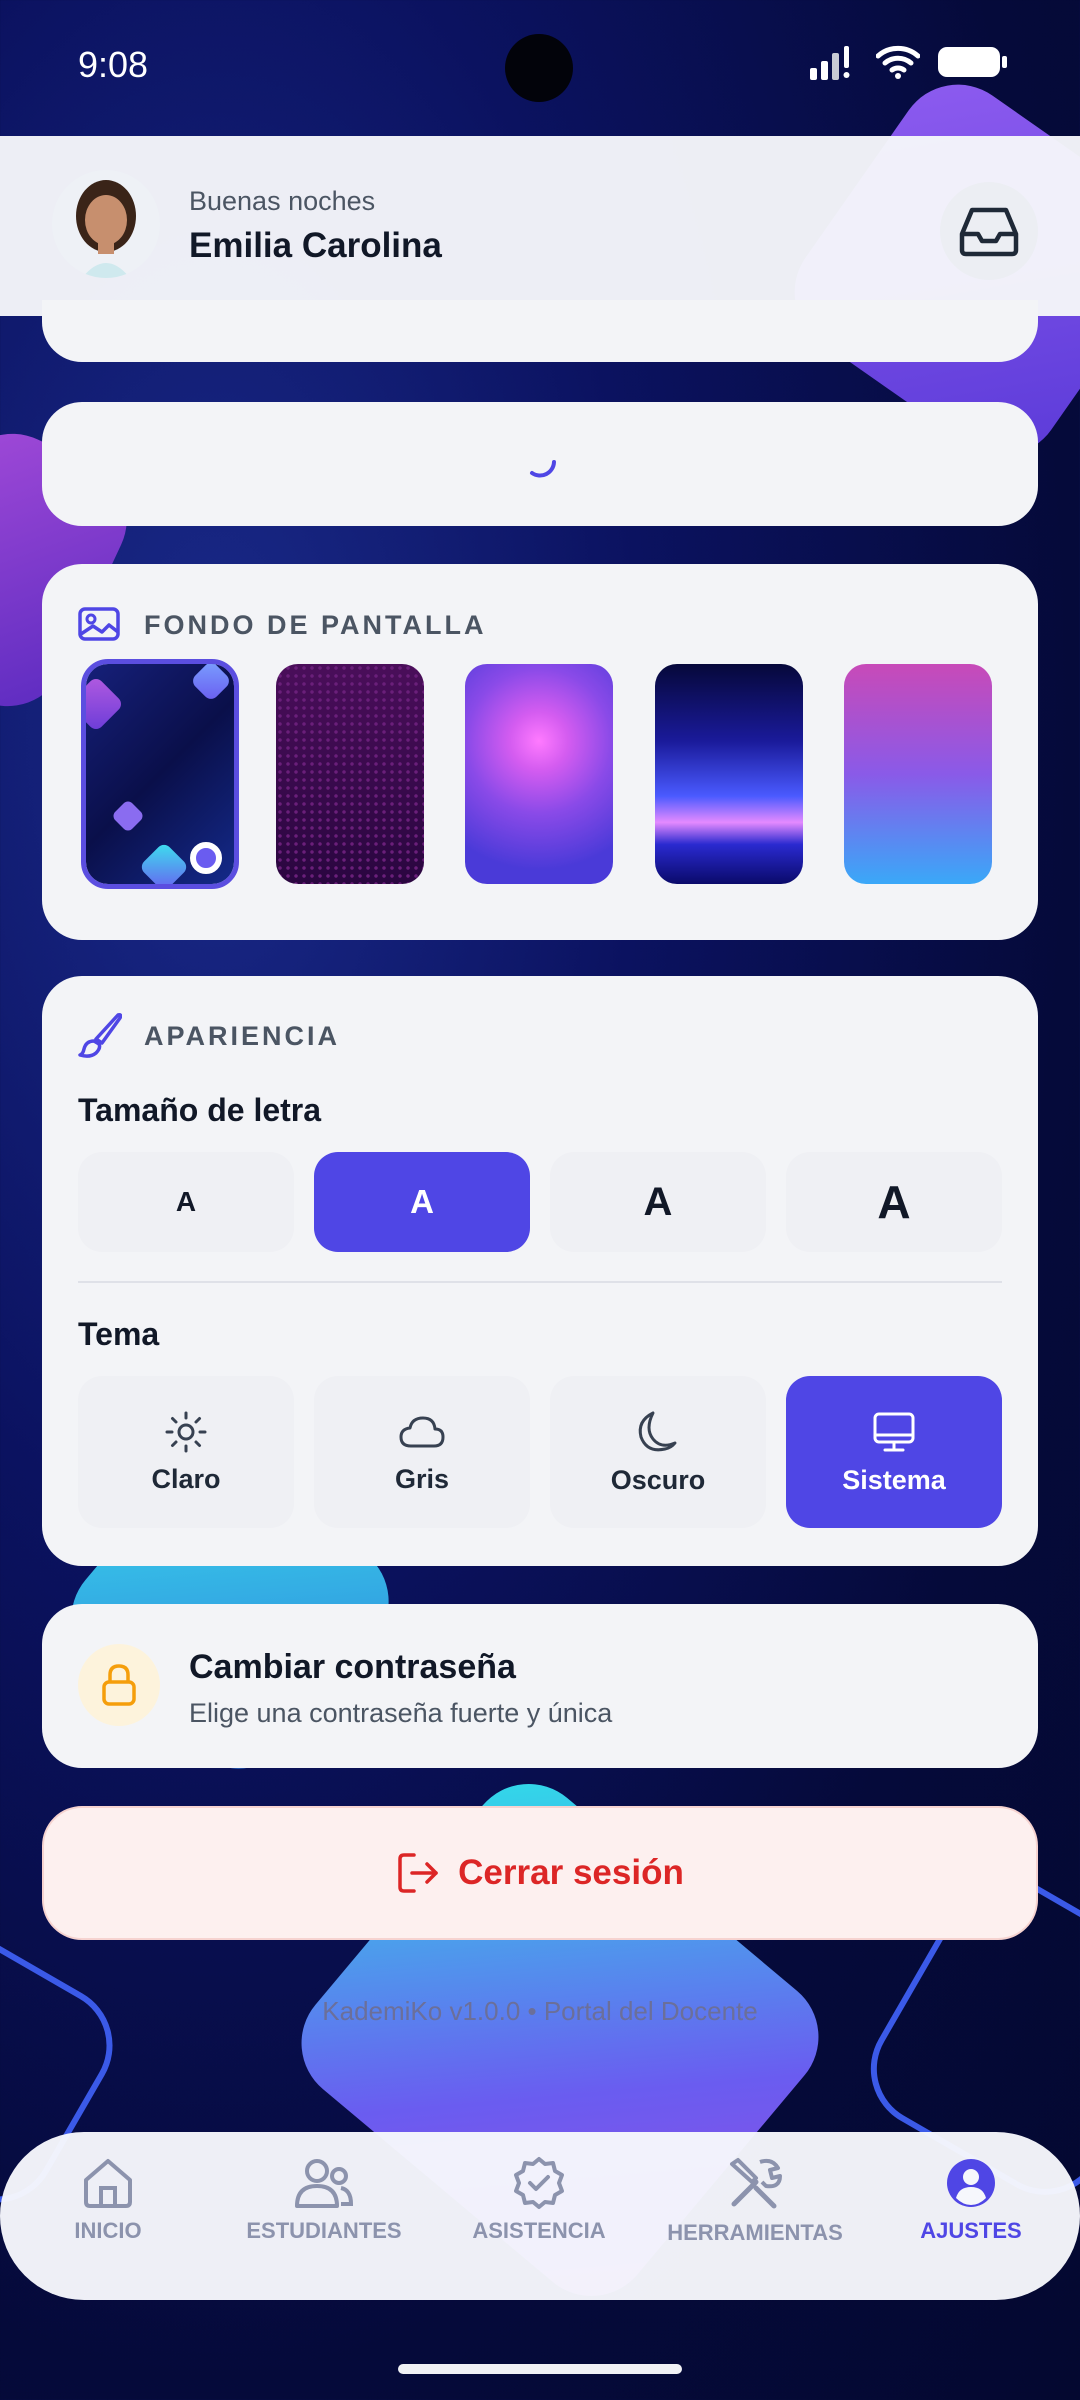 This screenshot has height=2400, width=1080. I want to click on nav-label: HERRAMIENTAS, so click(755, 2232).